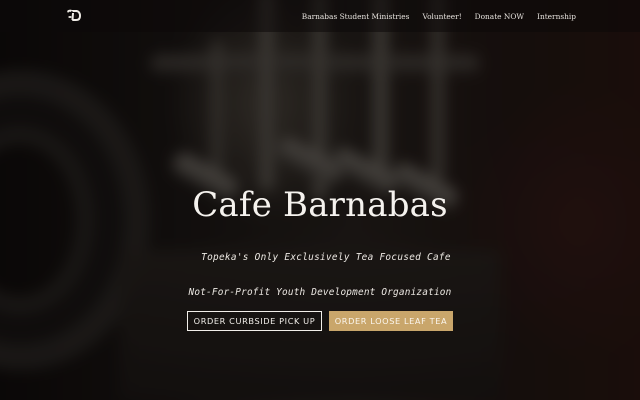 This screenshot has height=400, width=640. I want to click on tea-logo-icon-svg, so click(74, 15).